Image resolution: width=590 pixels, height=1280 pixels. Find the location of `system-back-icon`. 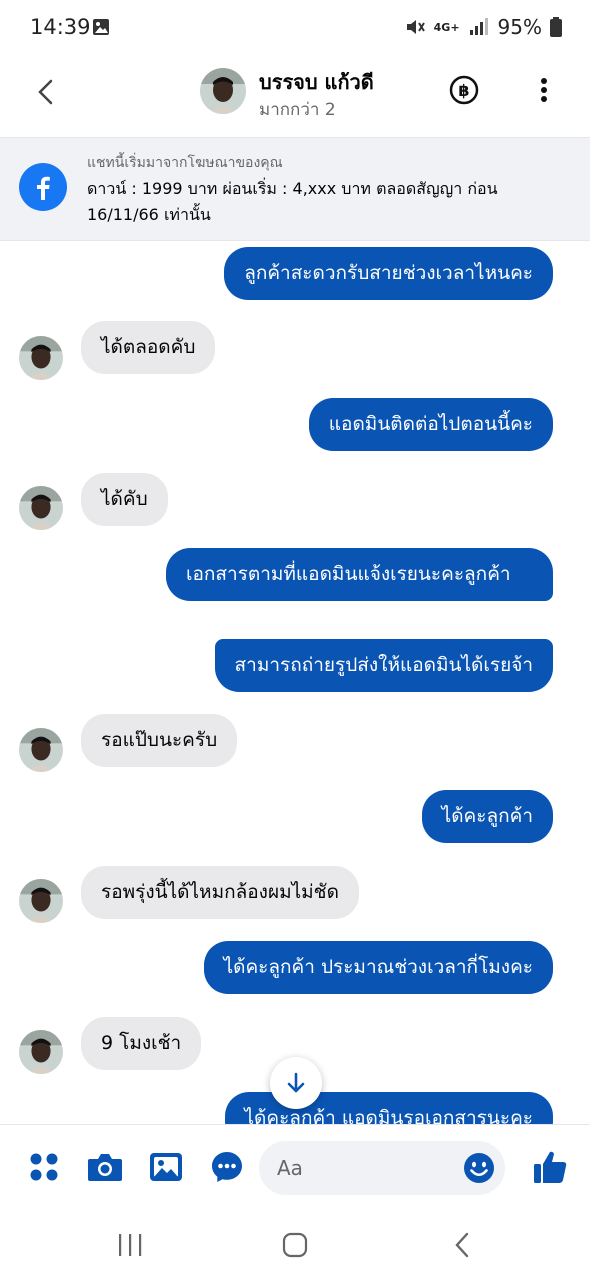

system-back-icon is located at coordinates (462, 1245).